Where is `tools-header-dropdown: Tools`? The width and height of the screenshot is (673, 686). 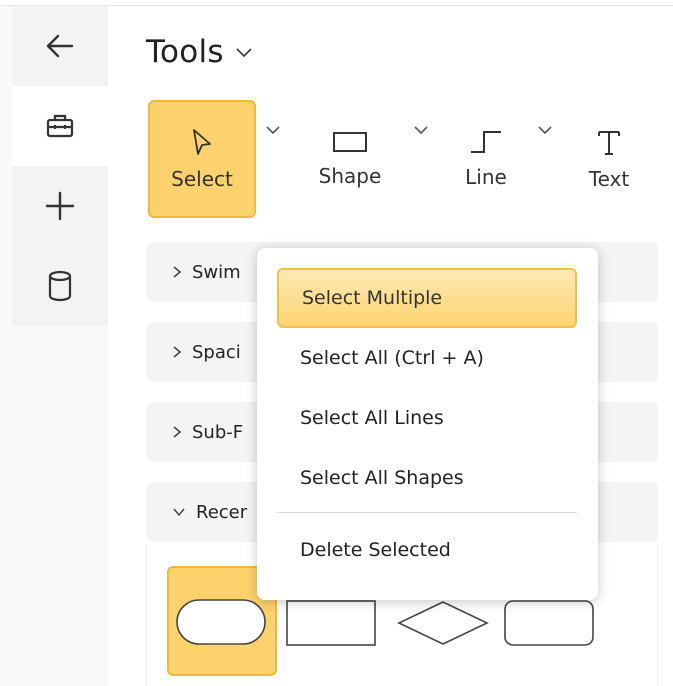
tools-header-dropdown: Tools is located at coordinates (200, 52).